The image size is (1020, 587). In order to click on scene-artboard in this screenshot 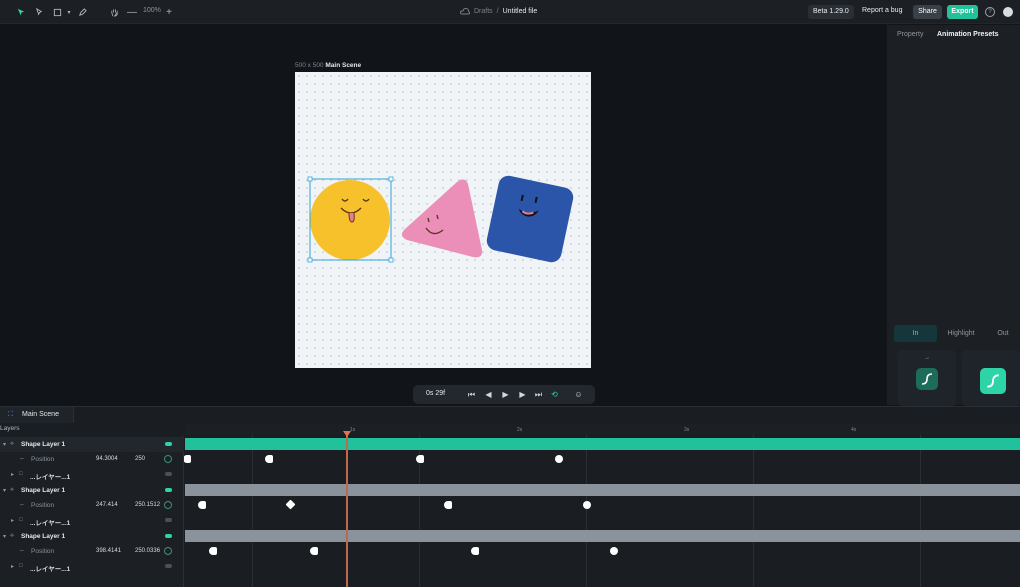, I will do `click(443, 220)`.